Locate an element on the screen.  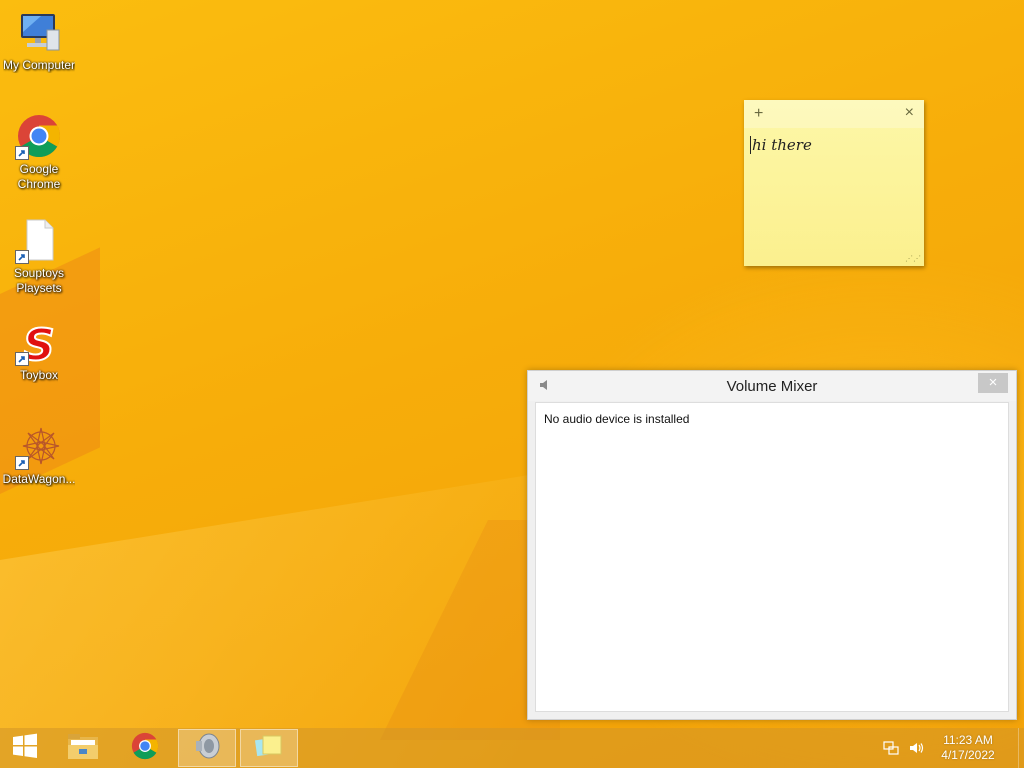
sticky-note: + × hi there ⋰⋰ is located at coordinates (834, 183).